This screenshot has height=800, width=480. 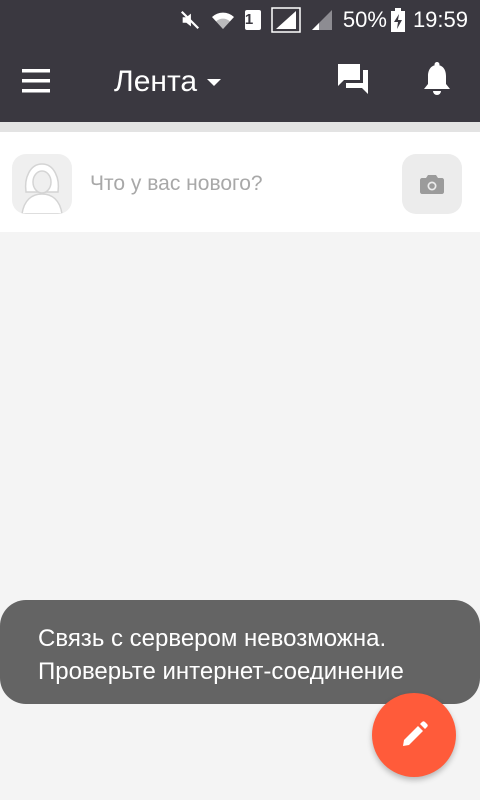 I want to click on pencil-icon, so click(x=415, y=733).